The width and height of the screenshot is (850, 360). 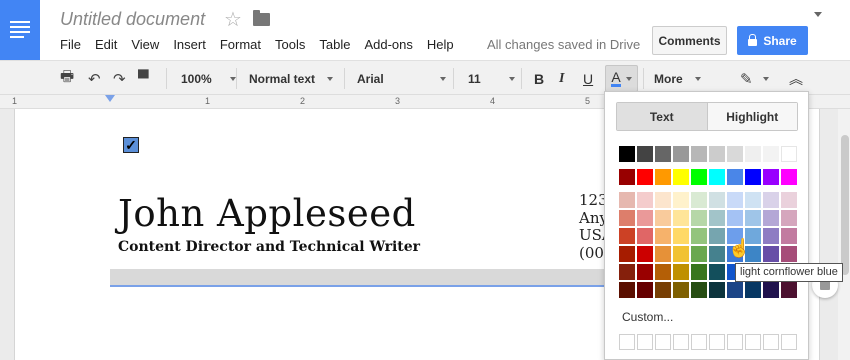 What do you see at coordinates (106, 44) in the screenshot?
I see `menu-edit: Edit` at bounding box center [106, 44].